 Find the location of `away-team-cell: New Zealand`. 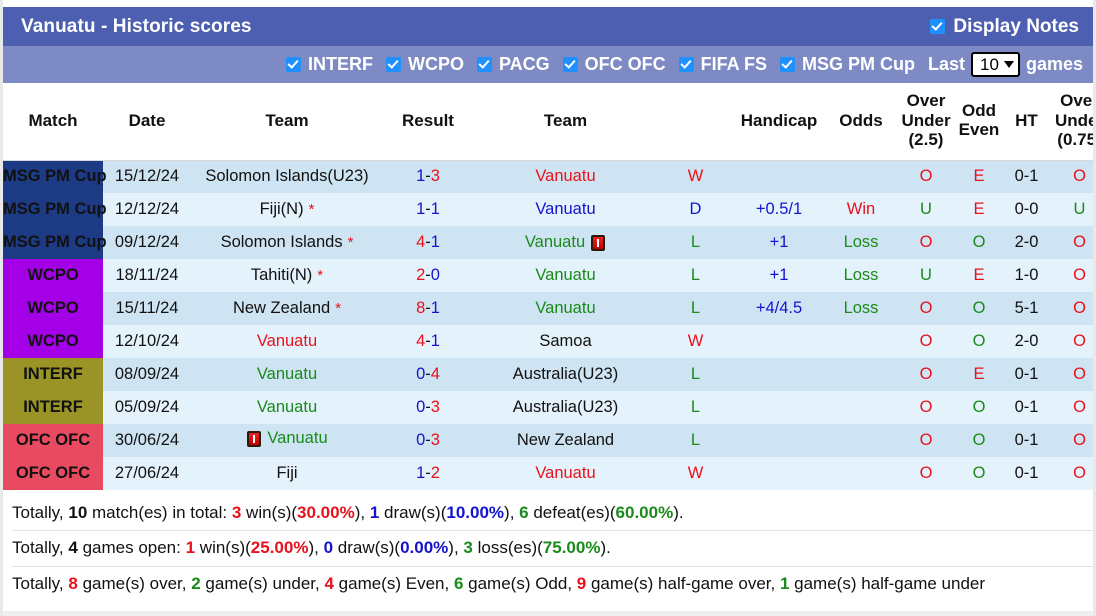

away-team-cell: New Zealand is located at coordinates (565, 441).